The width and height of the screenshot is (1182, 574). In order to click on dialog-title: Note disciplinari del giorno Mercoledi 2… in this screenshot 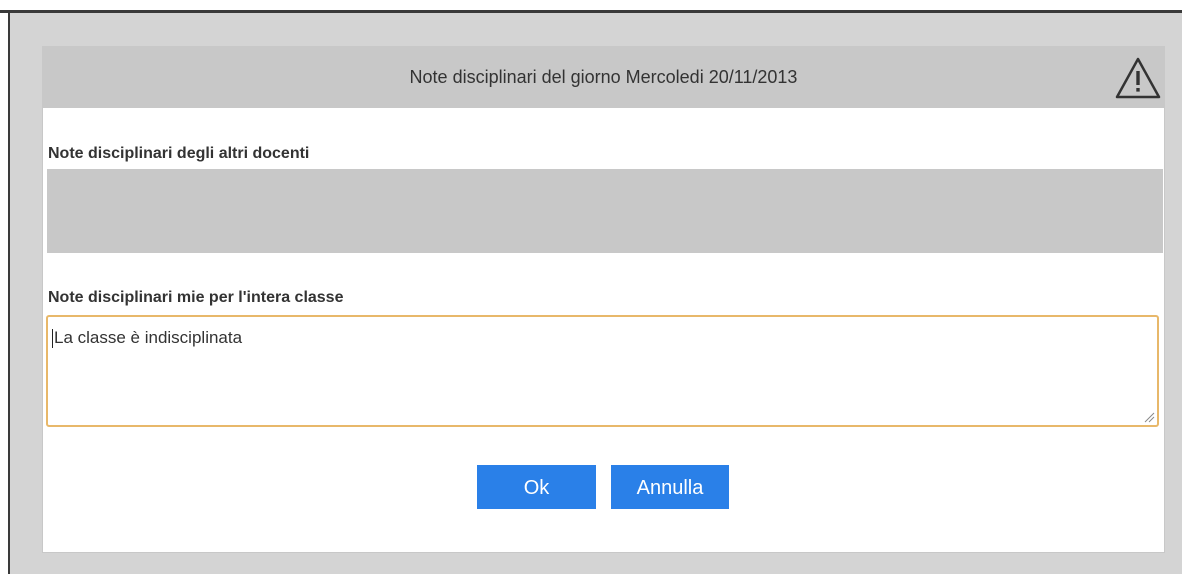, I will do `click(603, 77)`.